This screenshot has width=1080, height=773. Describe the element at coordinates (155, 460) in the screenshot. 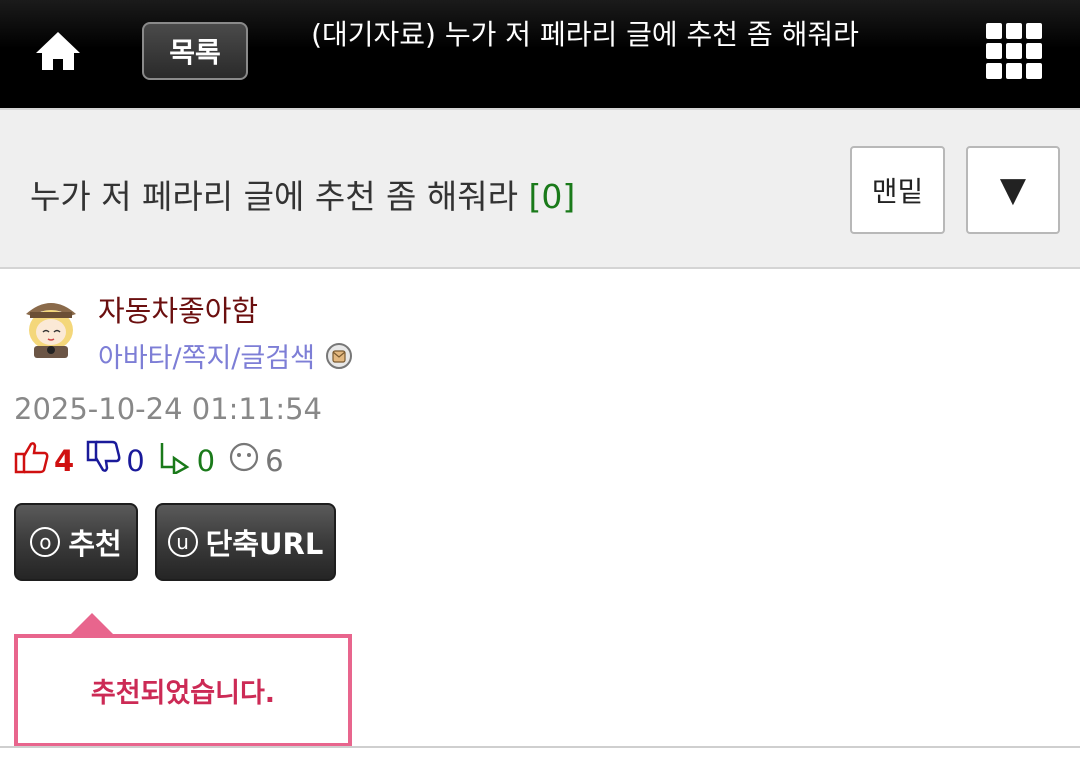

I see `post-stats: 4 0 0 6` at that location.